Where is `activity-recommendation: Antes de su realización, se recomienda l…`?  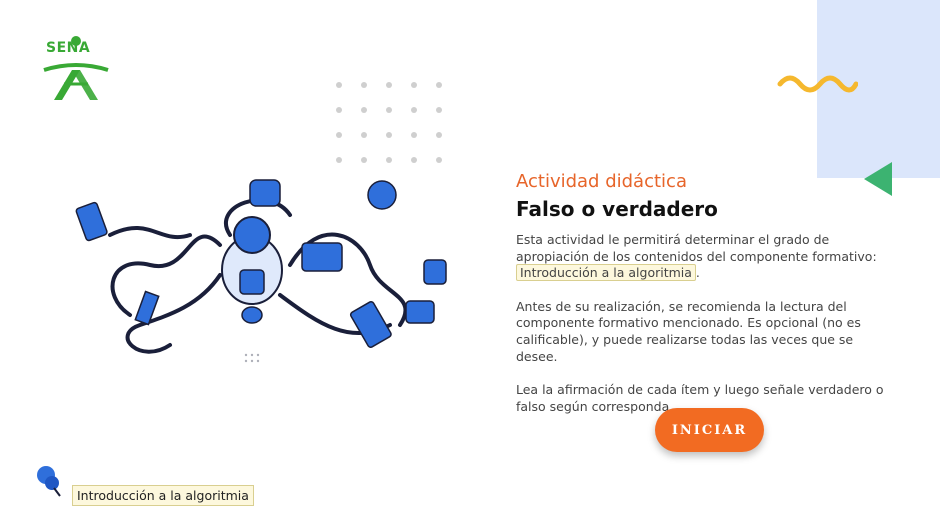
activity-recommendation: Antes de su realización, se recomienda l… is located at coordinates (688, 331).